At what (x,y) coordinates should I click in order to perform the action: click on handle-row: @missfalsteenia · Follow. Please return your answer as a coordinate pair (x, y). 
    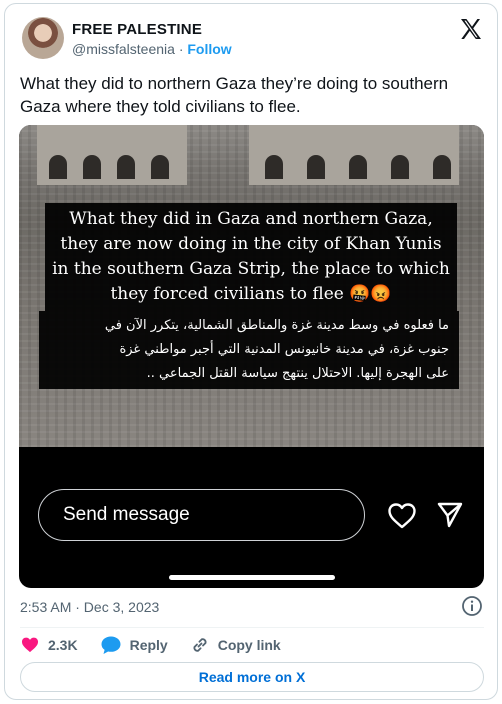
    Looking at the image, I should click on (152, 49).